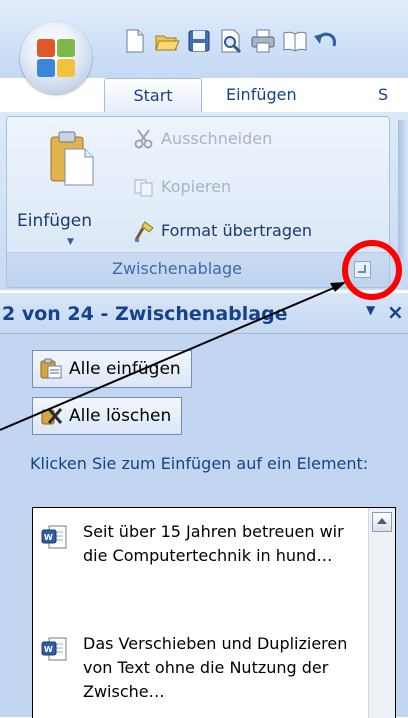 The height and width of the screenshot is (718, 408). Describe the element at coordinates (362, 269) in the screenshot. I see `dialog-launcher-button` at that location.